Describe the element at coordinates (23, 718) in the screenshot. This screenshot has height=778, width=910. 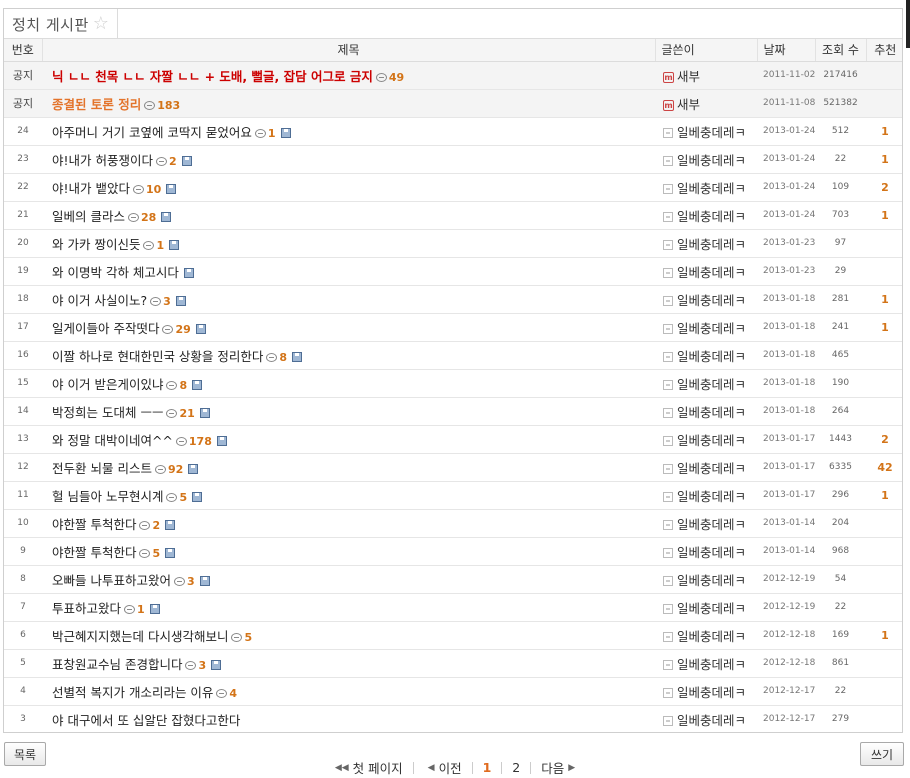
I see `post-number: 3` at that location.